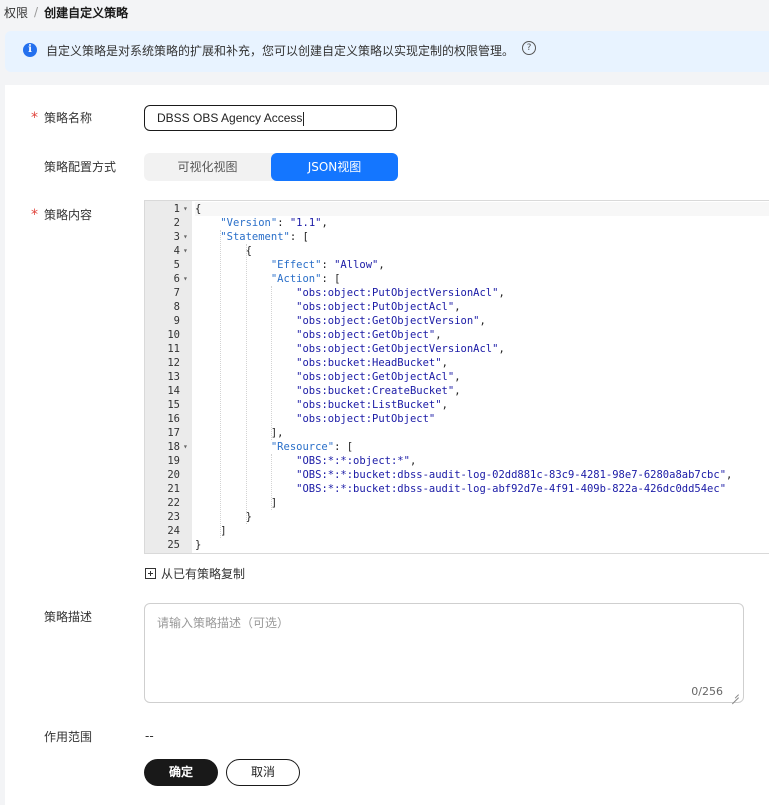 Image resolution: width=769 pixels, height=805 pixels. Describe the element at coordinates (369, 335) in the screenshot. I see `code-line: "obs:object:GetObject",` at that location.